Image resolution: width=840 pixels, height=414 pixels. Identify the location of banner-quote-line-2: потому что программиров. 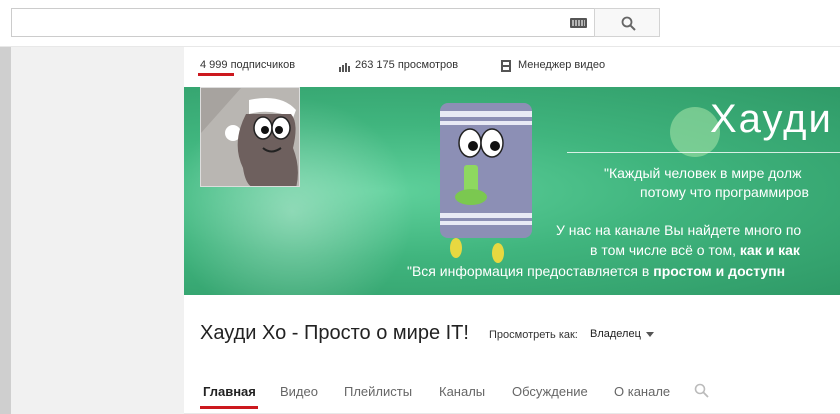
(724, 192).